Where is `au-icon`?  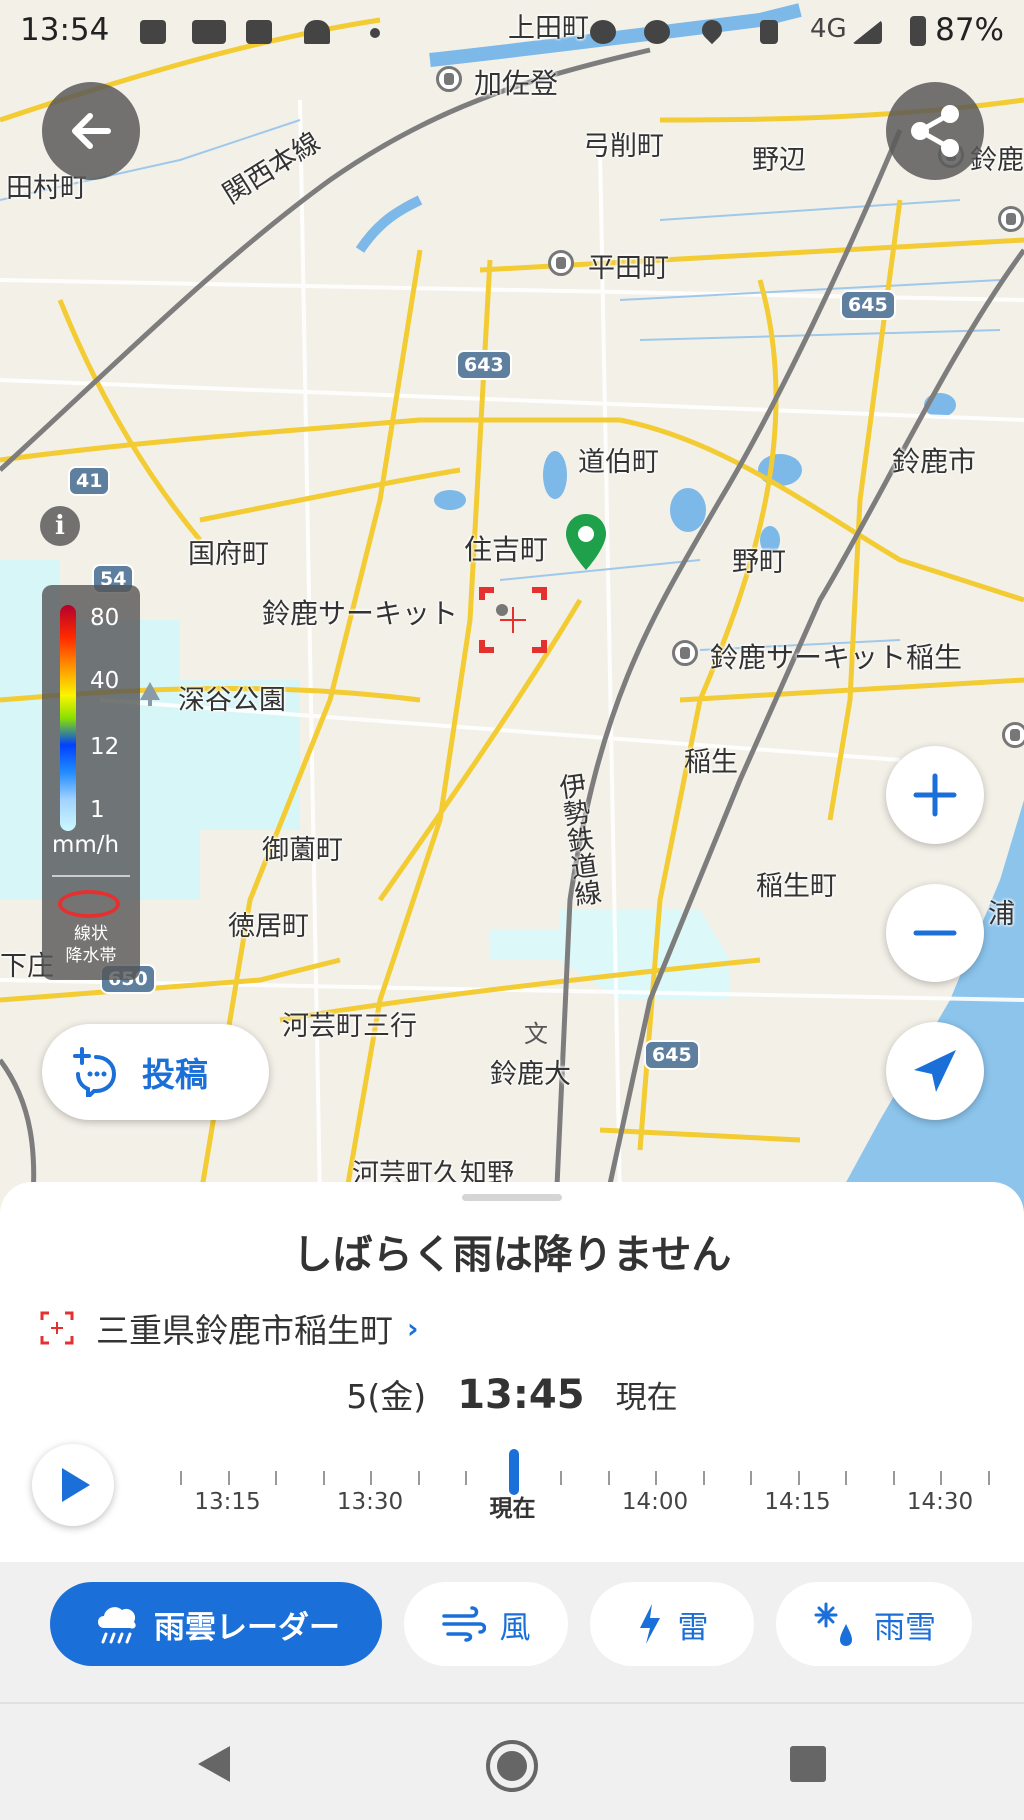 au-icon is located at coordinates (259, 32).